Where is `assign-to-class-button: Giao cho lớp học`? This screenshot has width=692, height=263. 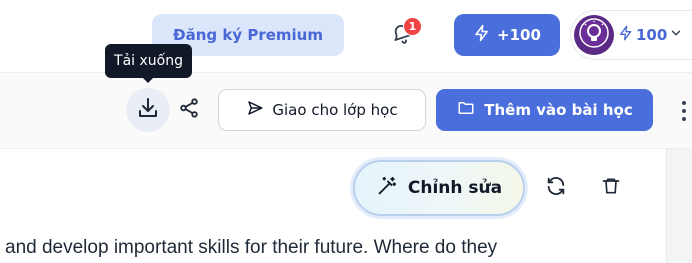 assign-to-class-button: Giao cho lớp học is located at coordinates (322, 110).